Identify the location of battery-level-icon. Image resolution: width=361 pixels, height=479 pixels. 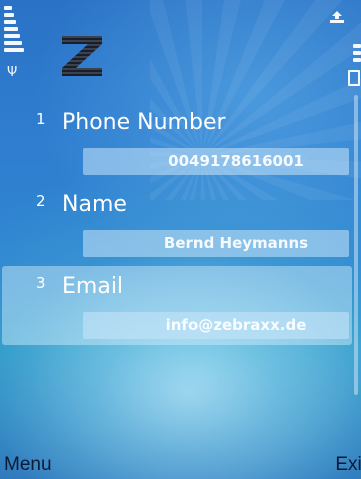
(354, 54).